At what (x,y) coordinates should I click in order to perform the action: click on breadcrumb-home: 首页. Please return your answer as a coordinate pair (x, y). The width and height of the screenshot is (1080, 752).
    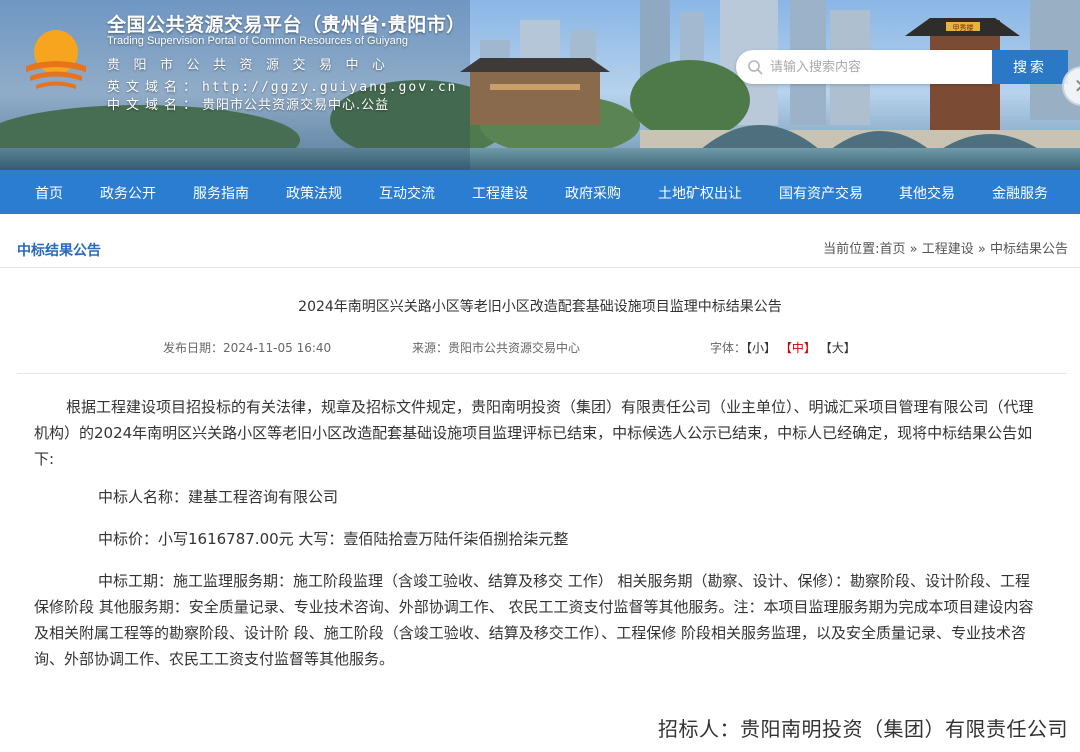
    Looking at the image, I should click on (892, 249).